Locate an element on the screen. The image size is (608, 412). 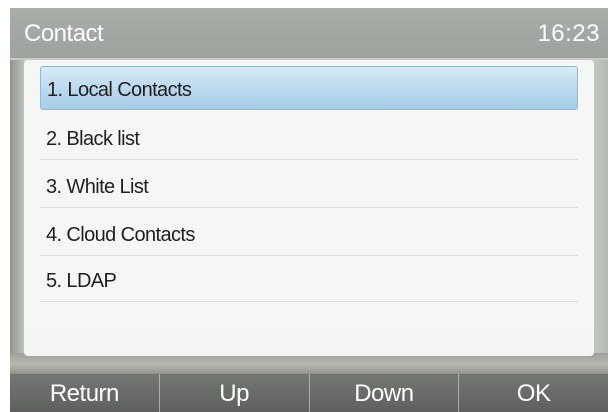
menu-item-label: 4. Cloud Contacts is located at coordinates (120, 235).